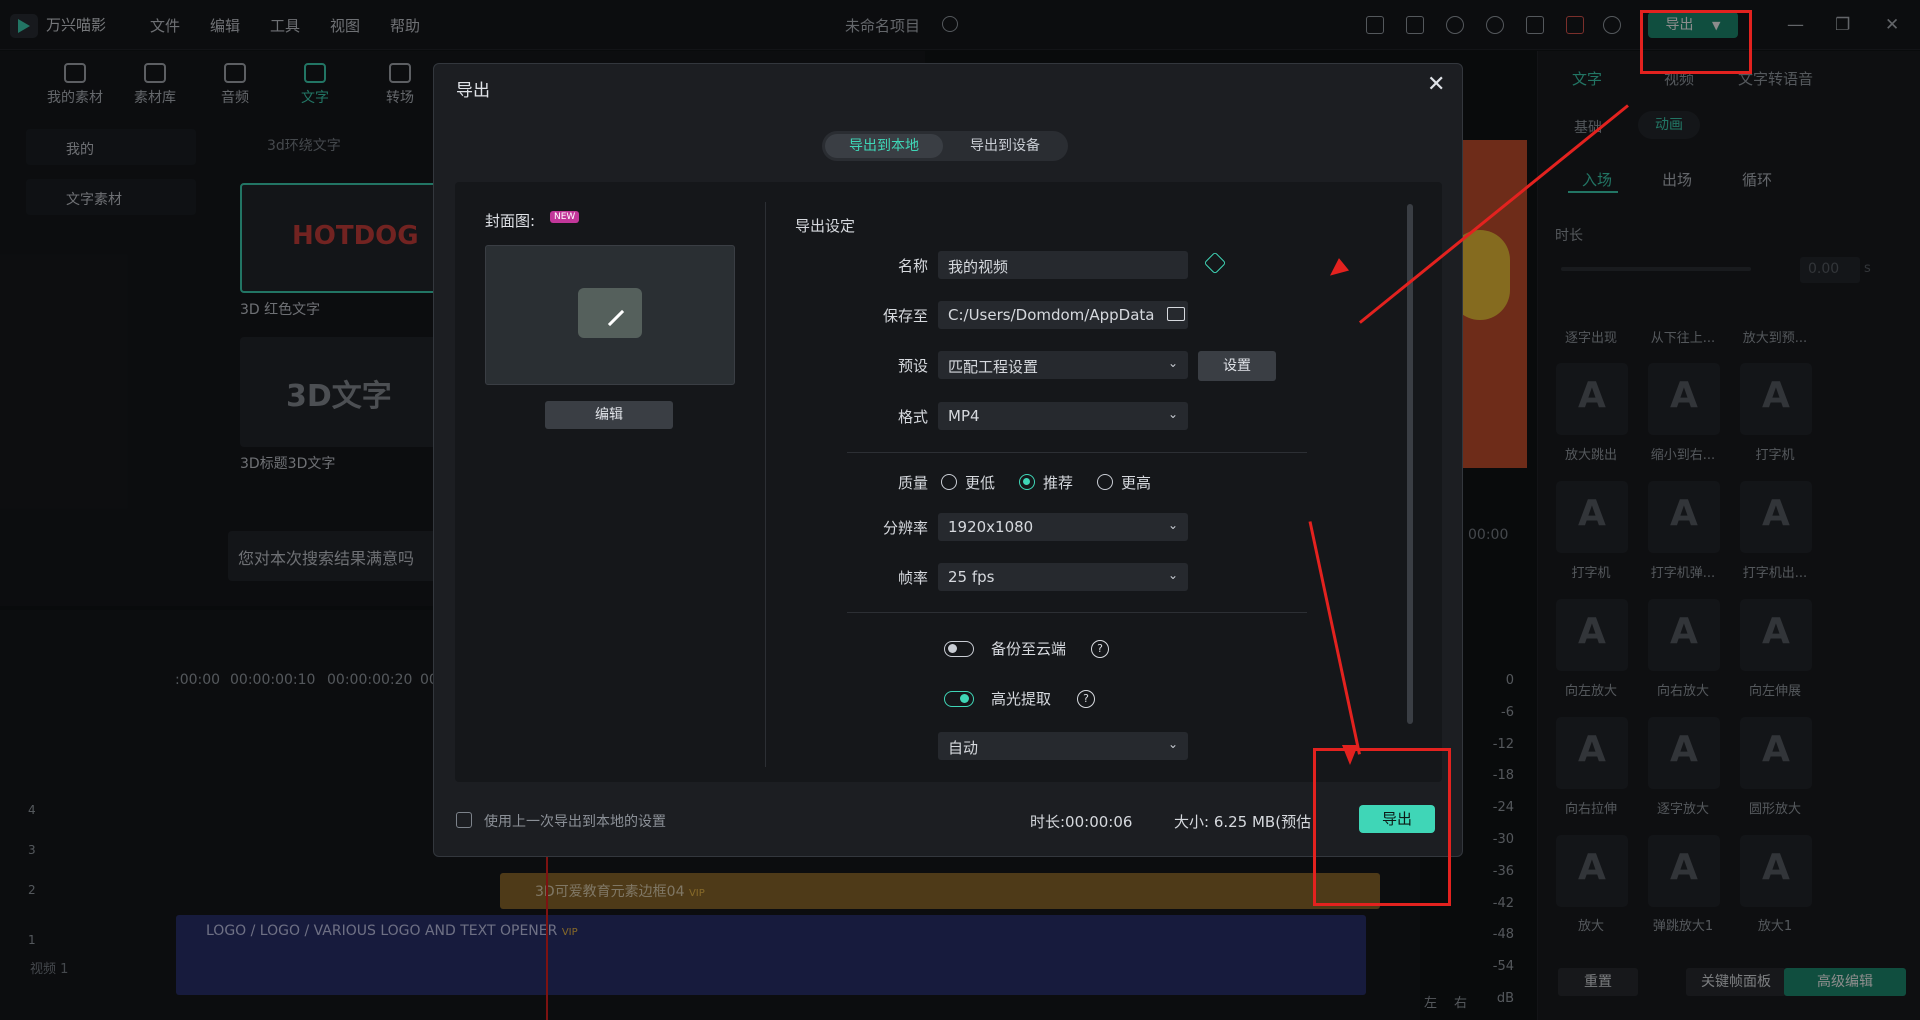 The height and width of the screenshot is (1020, 1920). What do you see at coordinates (609, 415) in the screenshot?
I see `edit-cover-button: 编辑` at bounding box center [609, 415].